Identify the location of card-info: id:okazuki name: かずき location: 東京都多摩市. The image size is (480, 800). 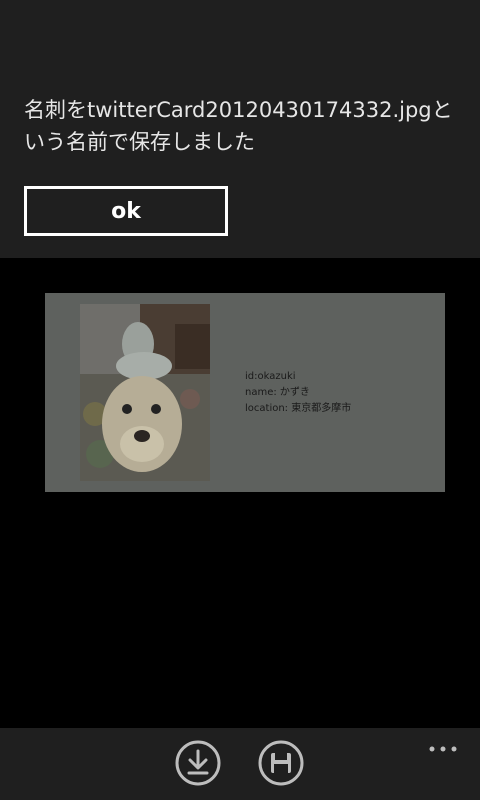
(298, 393).